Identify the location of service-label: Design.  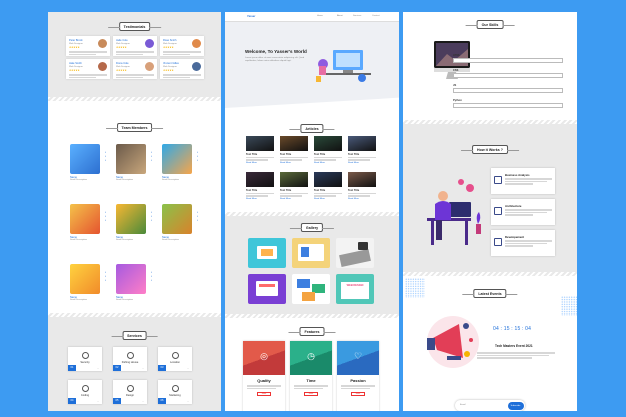
(130, 395).